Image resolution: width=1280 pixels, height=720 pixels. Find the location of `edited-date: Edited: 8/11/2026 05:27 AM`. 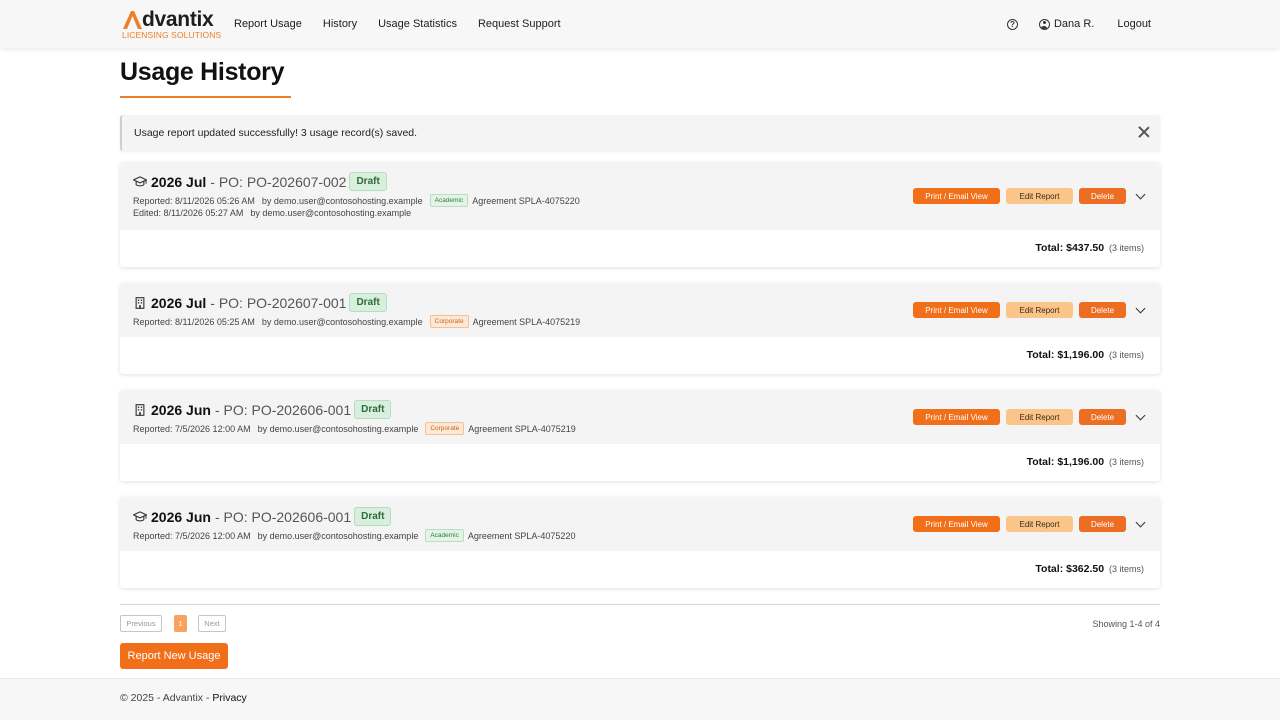

edited-date: Edited: 8/11/2026 05:27 AM is located at coordinates (188, 213).